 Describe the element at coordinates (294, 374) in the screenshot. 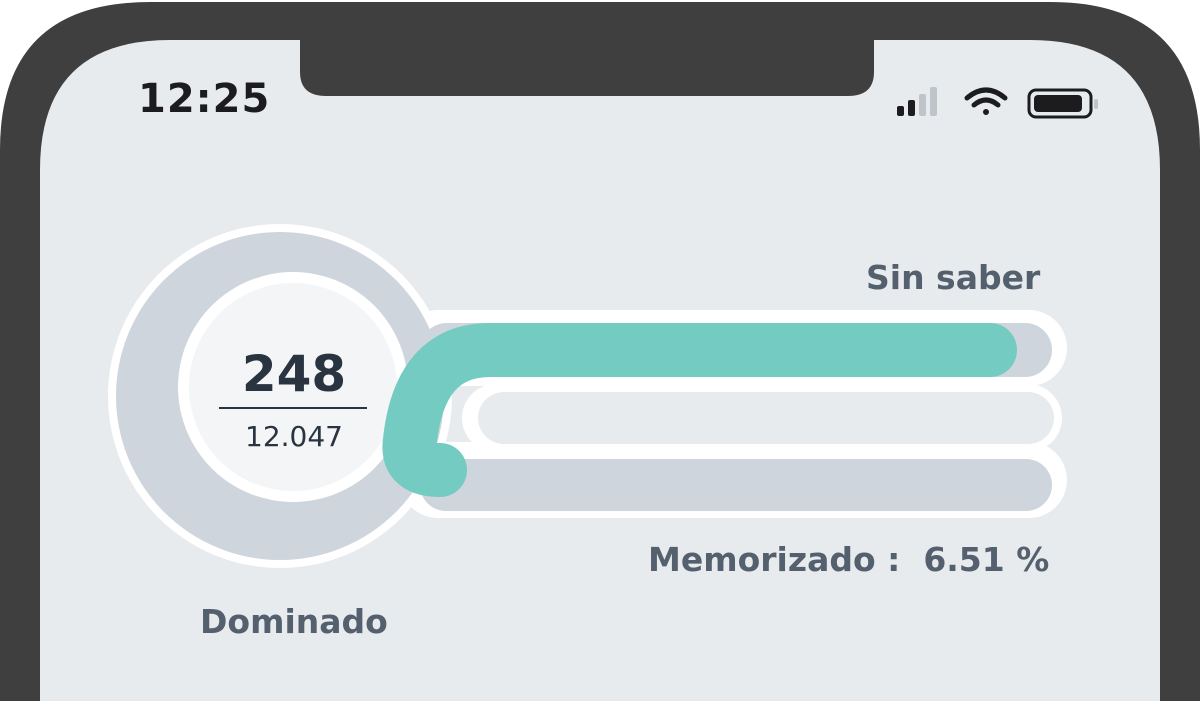

I see `mastered-count: 248` at that location.